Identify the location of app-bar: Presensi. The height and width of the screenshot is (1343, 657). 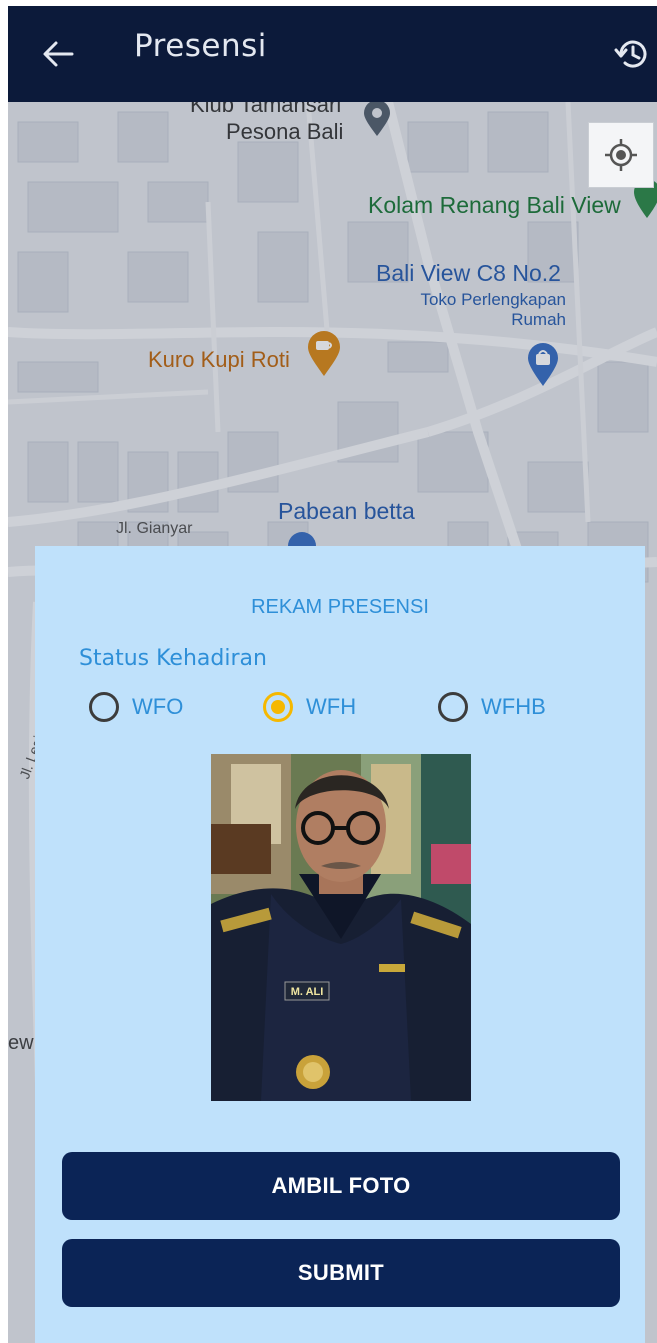
(332, 54).